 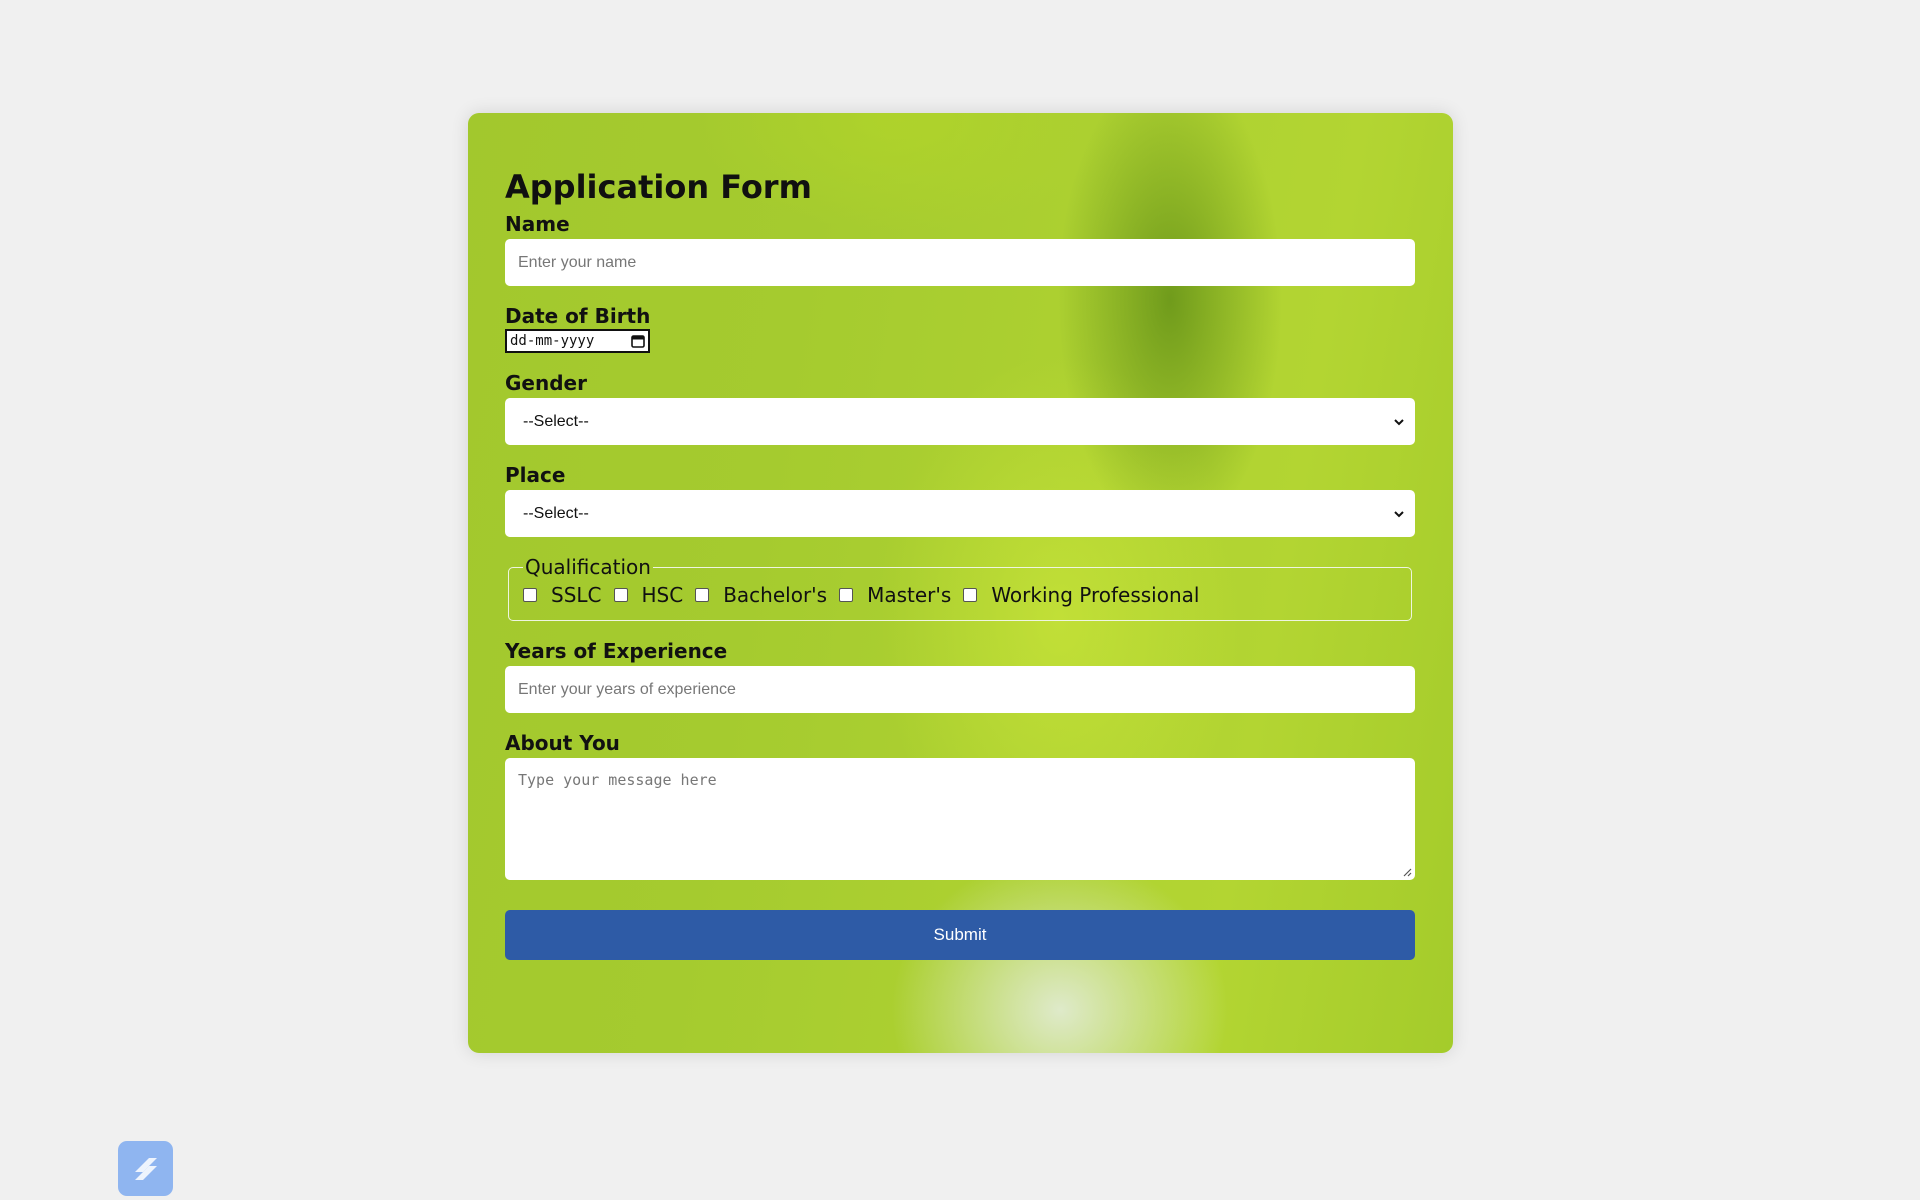 I want to click on about-placeholder: Type your message here, so click(x=617, y=780).